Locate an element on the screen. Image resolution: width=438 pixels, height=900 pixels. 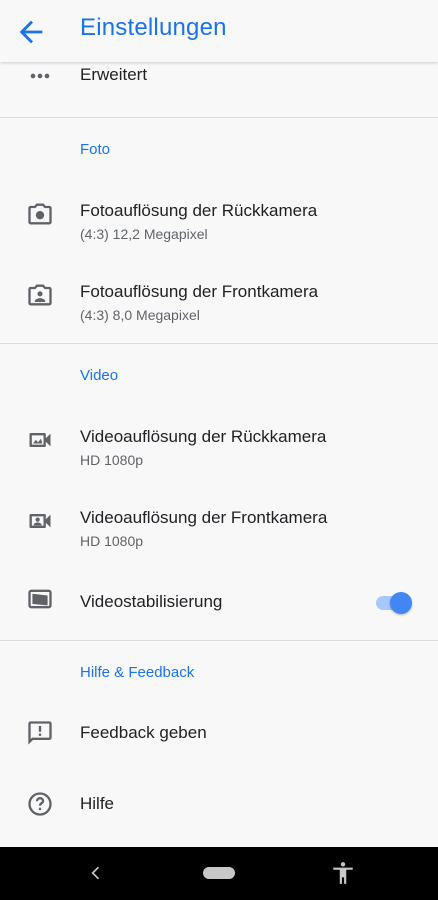
help-item: Hilfe is located at coordinates (219, 804).